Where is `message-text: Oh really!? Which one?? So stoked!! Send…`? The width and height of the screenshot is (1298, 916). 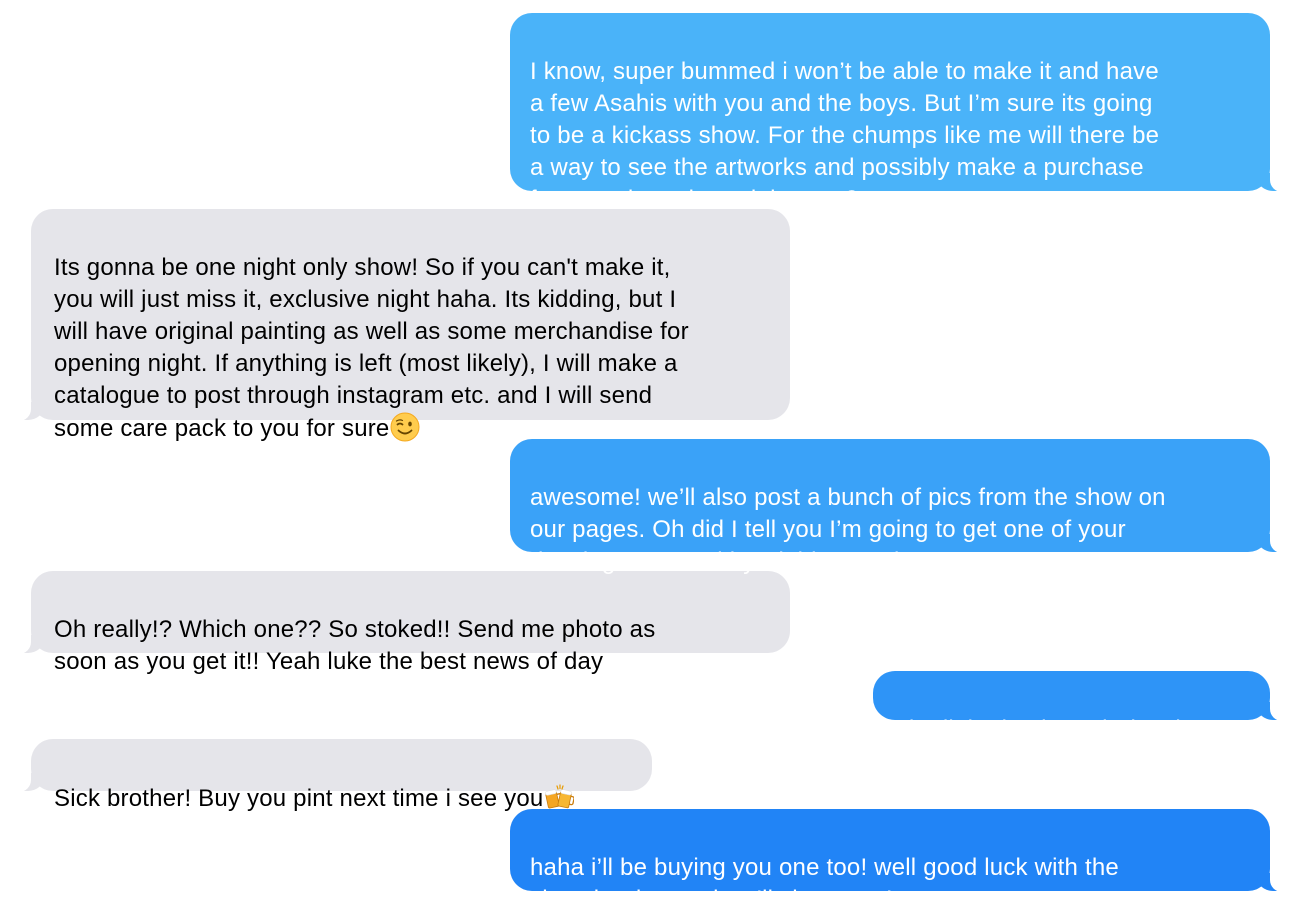 message-text: Oh really!? Which one?? So stoked!! Send… is located at coordinates (355, 645).